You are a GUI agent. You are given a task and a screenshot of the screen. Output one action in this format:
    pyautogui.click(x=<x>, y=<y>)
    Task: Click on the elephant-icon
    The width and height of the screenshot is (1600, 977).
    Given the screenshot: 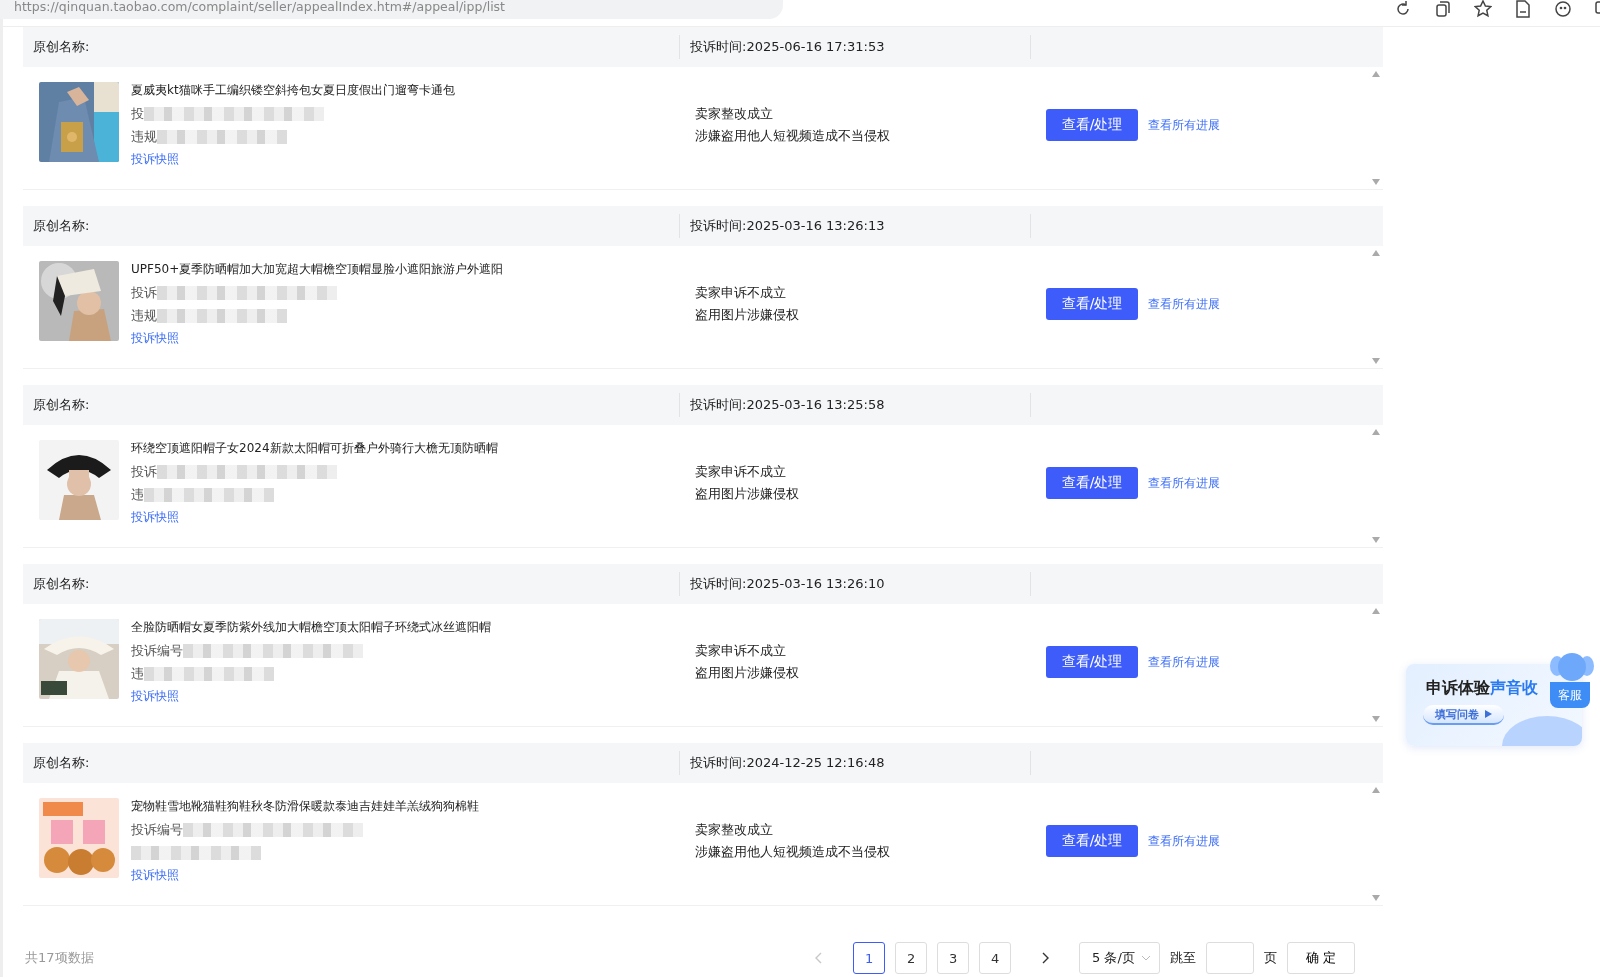 What is the action you would take?
    pyautogui.click(x=1572, y=667)
    